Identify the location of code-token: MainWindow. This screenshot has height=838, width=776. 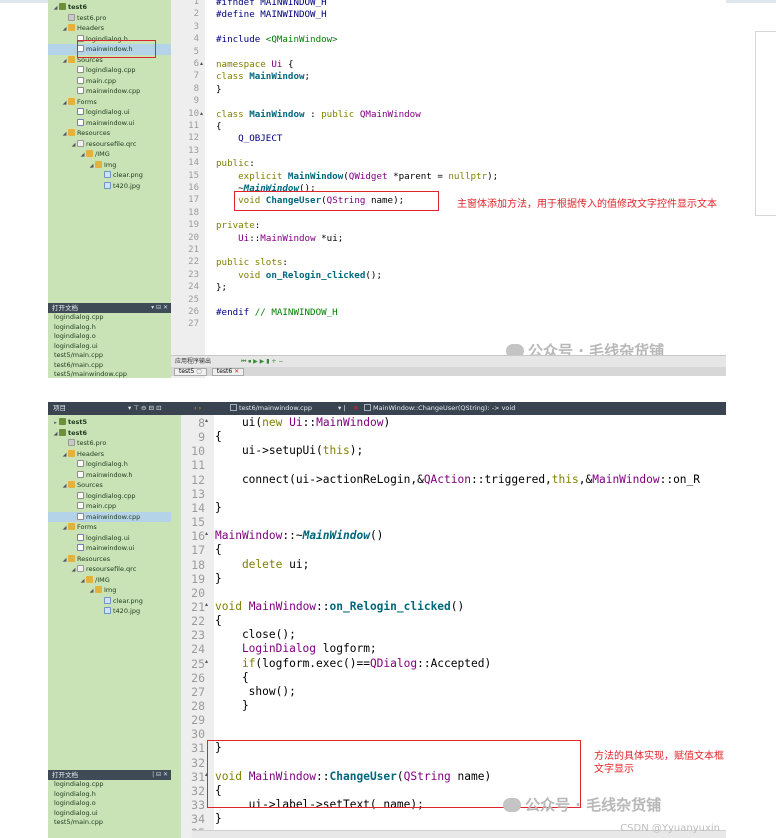
(315, 176).